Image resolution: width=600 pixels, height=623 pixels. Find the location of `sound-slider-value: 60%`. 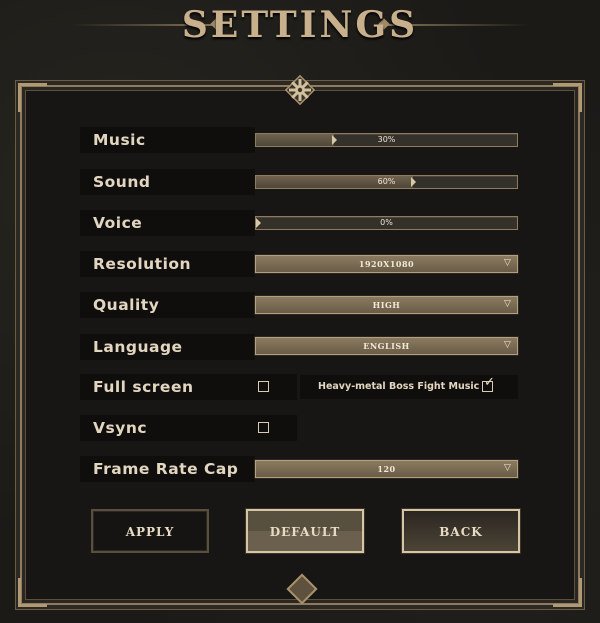

sound-slider-value: 60% is located at coordinates (386, 181).